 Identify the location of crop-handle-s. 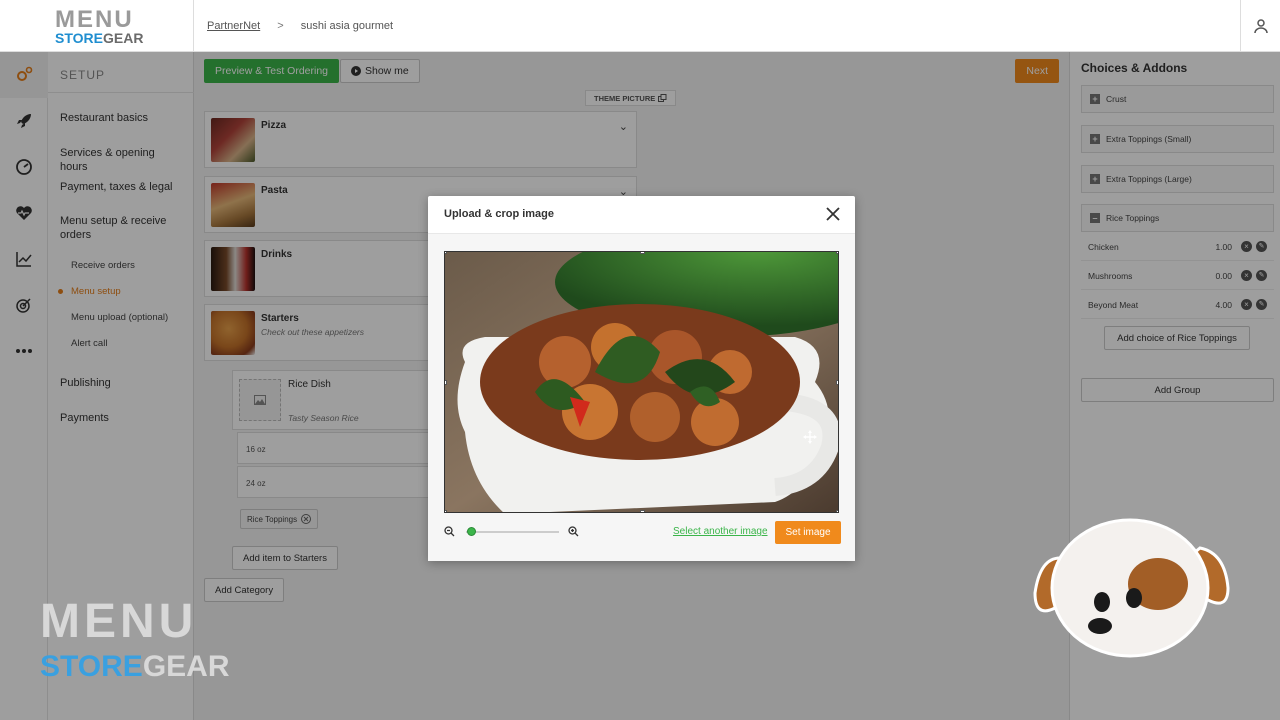
(642, 511).